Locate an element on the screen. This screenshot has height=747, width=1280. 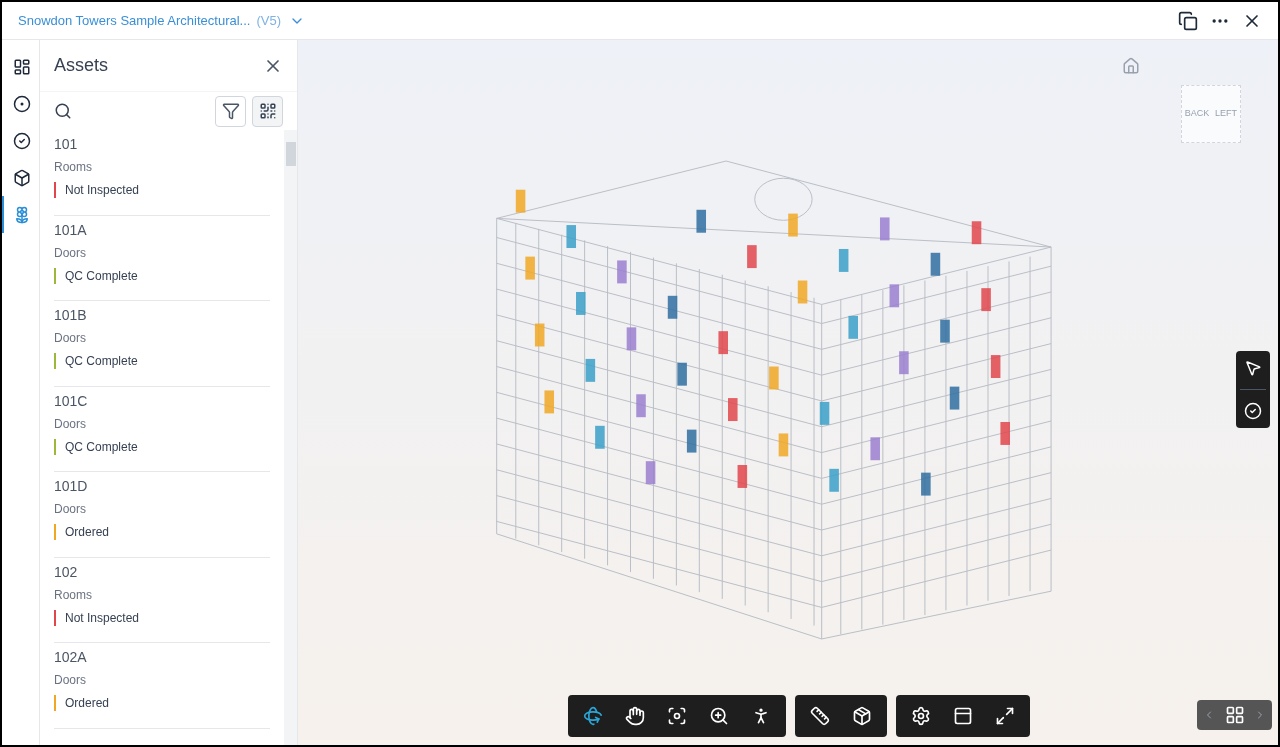
asset-name: 101 is located at coordinates (66, 144).